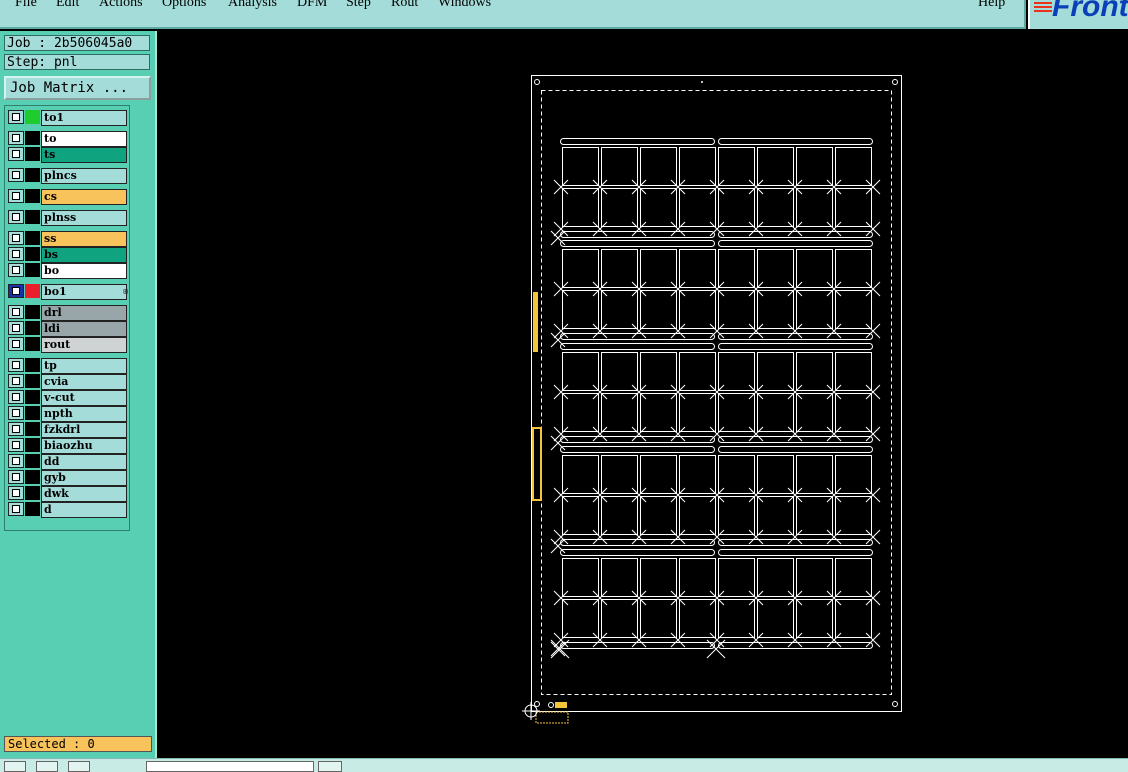 This screenshot has width=1128, height=772. Describe the element at coordinates (84, 462) in the screenshot. I see `layer-name: dd` at that location.